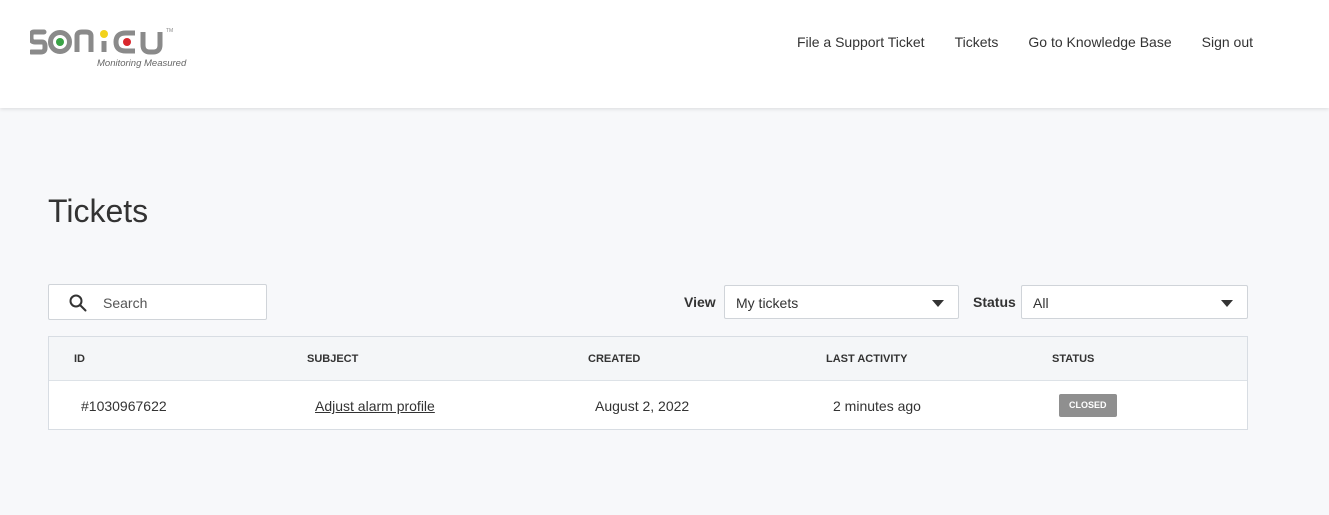 This screenshot has width=1329, height=515. I want to click on view-select: My tickets, so click(841, 302).